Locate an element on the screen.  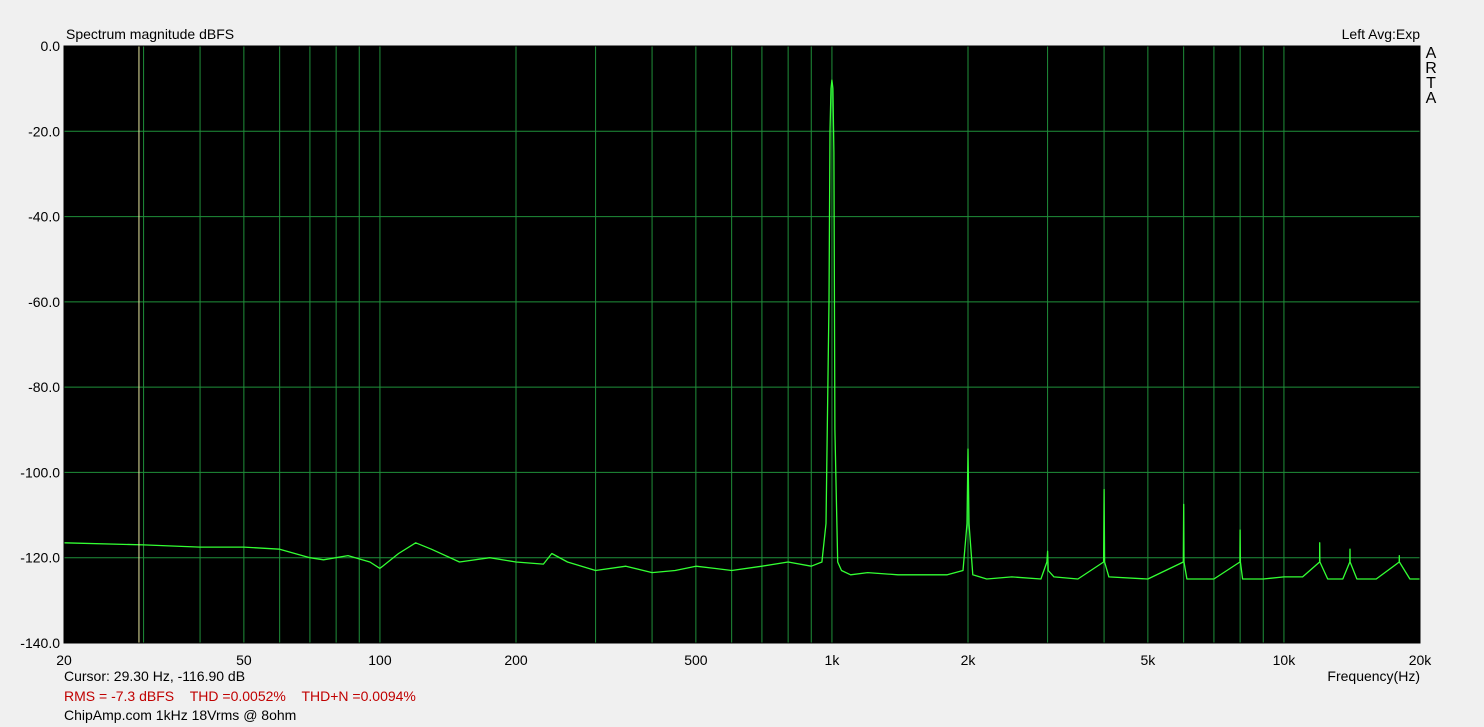
x-tick-label: 50 is located at coordinates (244, 660).